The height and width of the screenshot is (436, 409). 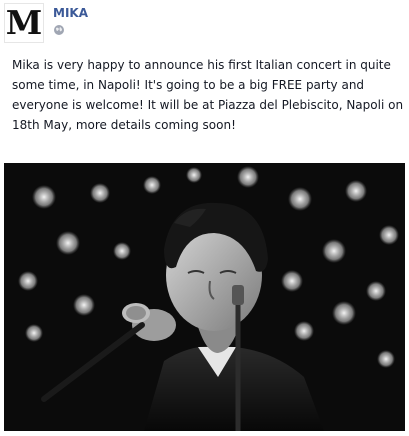 What do you see at coordinates (59, 30) in the screenshot?
I see `globe-icon` at bounding box center [59, 30].